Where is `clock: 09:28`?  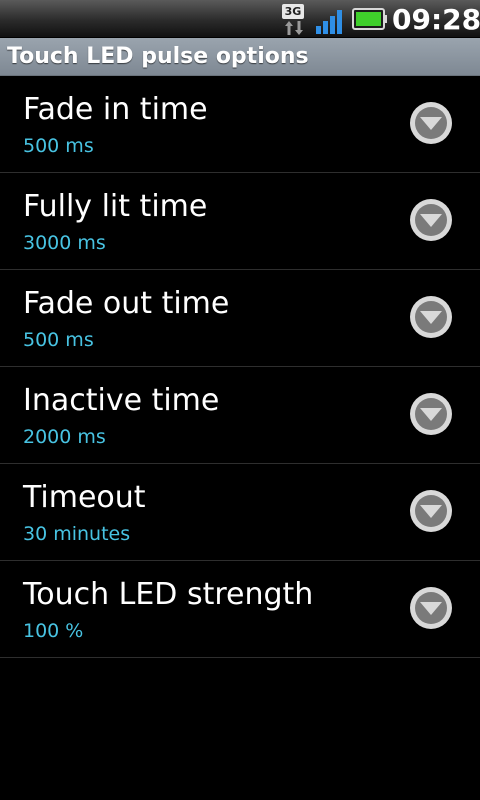 clock: 09:28 is located at coordinates (436, 19).